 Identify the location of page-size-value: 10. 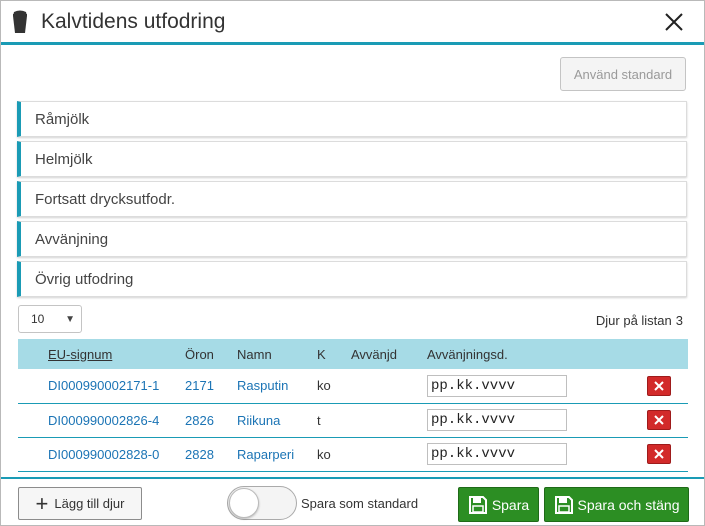
(38, 319).